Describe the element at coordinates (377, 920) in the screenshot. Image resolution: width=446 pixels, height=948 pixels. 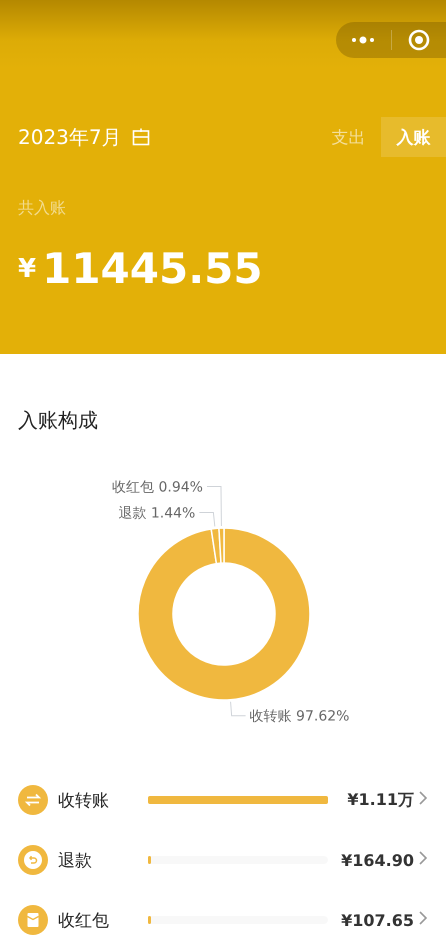
I see `category-amount: ¥107.65` at that location.